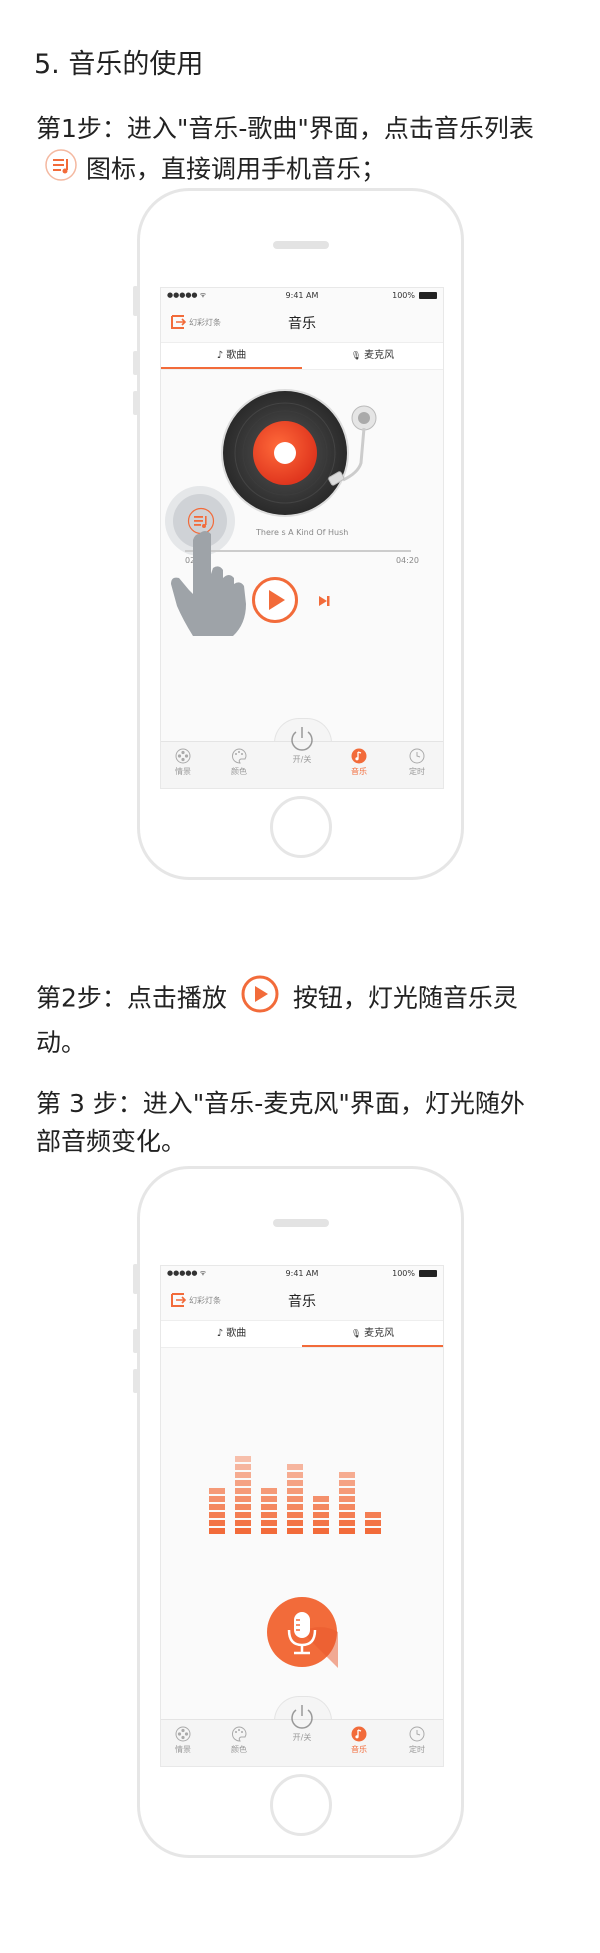 The image size is (600, 1953). What do you see at coordinates (407, 560) in the screenshot?
I see `time-total: 04:20` at bounding box center [407, 560].